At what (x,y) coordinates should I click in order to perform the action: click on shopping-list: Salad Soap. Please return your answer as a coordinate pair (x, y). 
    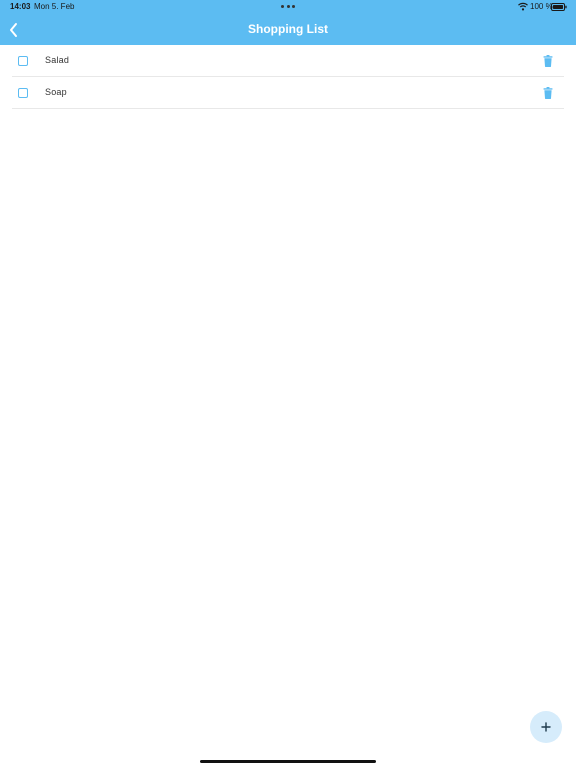
    Looking at the image, I should click on (288, 77).